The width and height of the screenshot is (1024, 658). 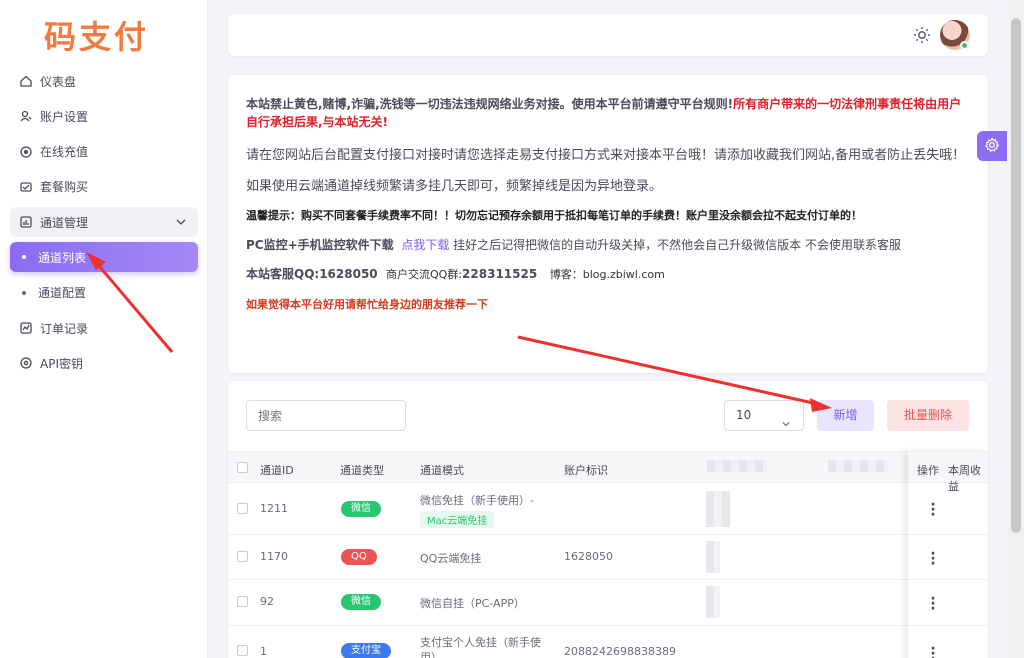 I want to click on channel-mode-text: QQ云端免挂, so click(x=451, y=558).